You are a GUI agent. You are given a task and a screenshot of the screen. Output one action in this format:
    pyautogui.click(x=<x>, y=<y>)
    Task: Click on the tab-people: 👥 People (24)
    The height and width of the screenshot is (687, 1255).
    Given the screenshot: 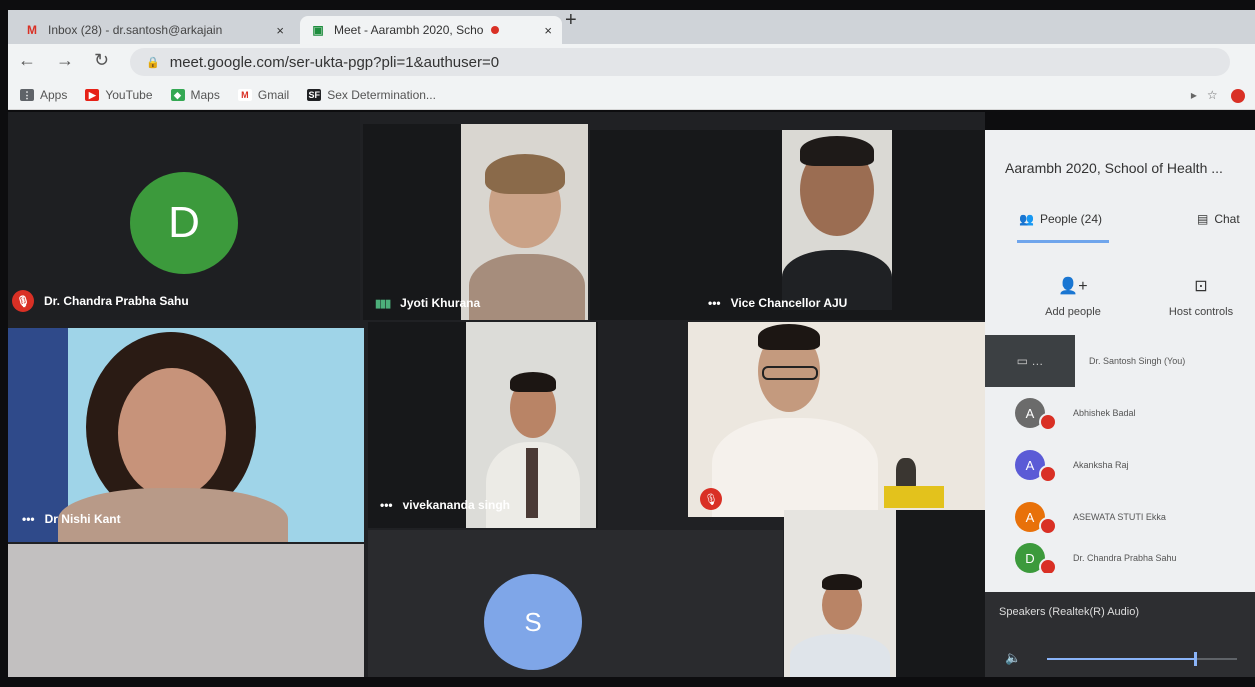 What is the action you would take?
    pyautogui.click(x=1060, y=219)
    